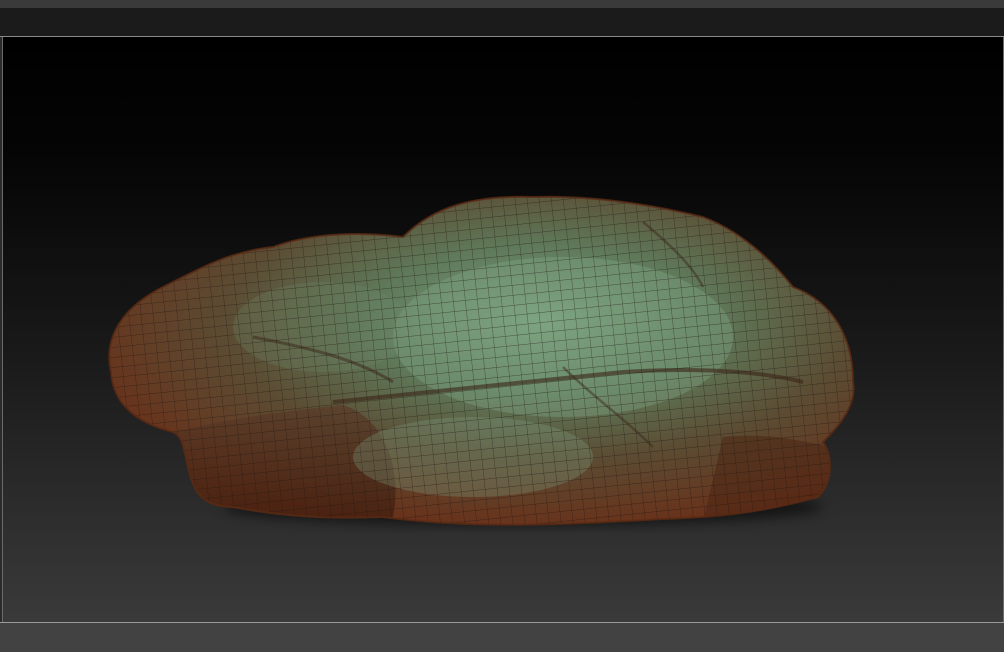 This screenshot has height=652, width=1004. I want to click on bottom-shelf, so click(502, 637).